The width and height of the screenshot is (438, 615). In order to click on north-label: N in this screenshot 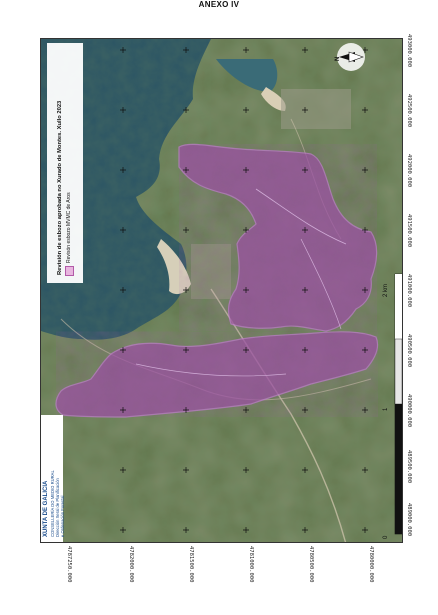, I will do `click(338, 58)`.